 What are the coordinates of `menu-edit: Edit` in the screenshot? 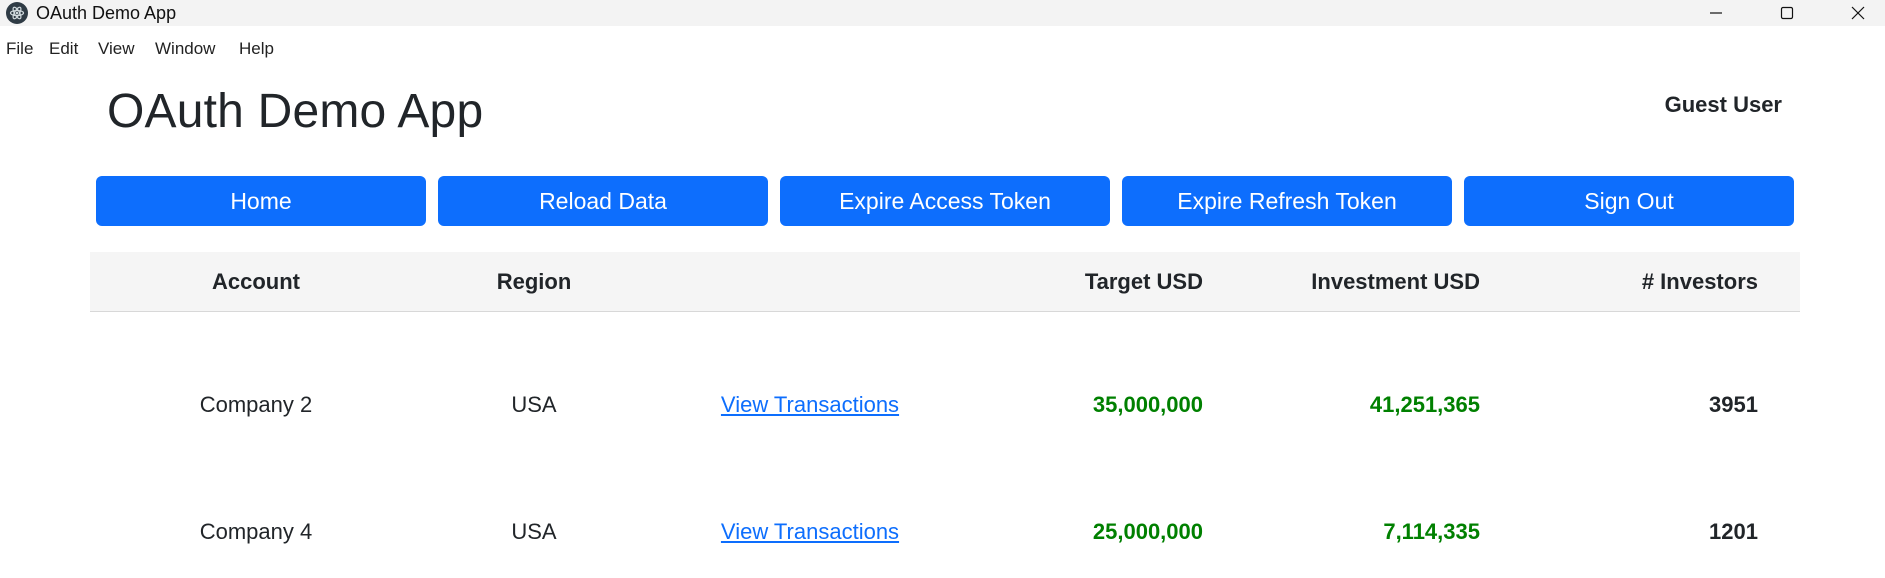 It's located at (63, 49).